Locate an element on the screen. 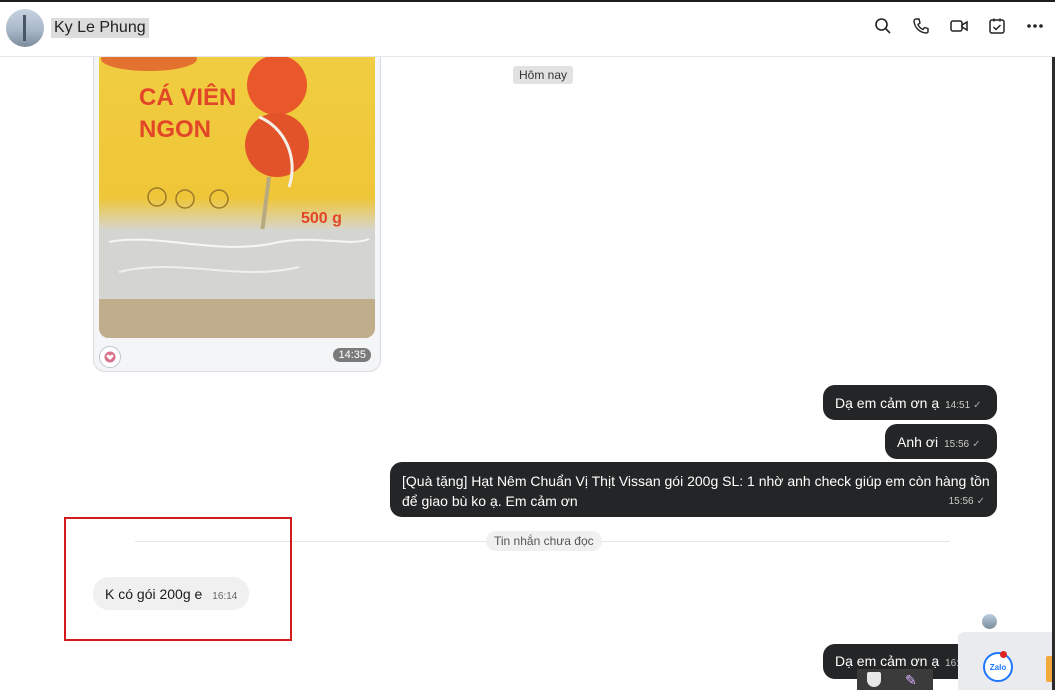  unread-divider-label: Tin nhắn chưa đọc is located at coordinates (544, 541).